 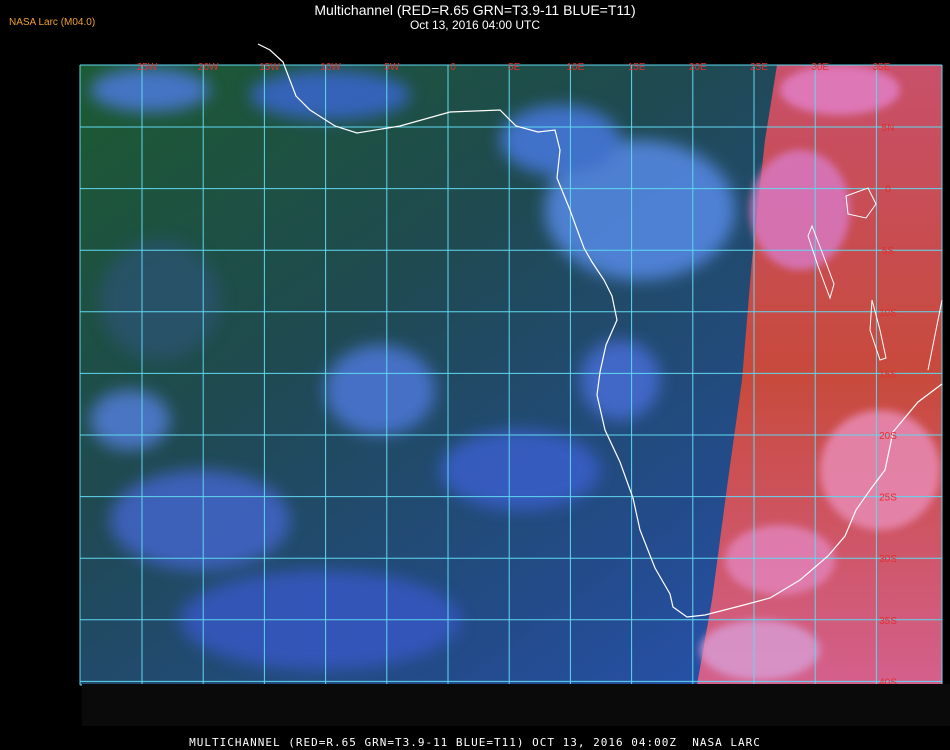 I want to click on latitude-label: 10S, so click(x=888, y=313).